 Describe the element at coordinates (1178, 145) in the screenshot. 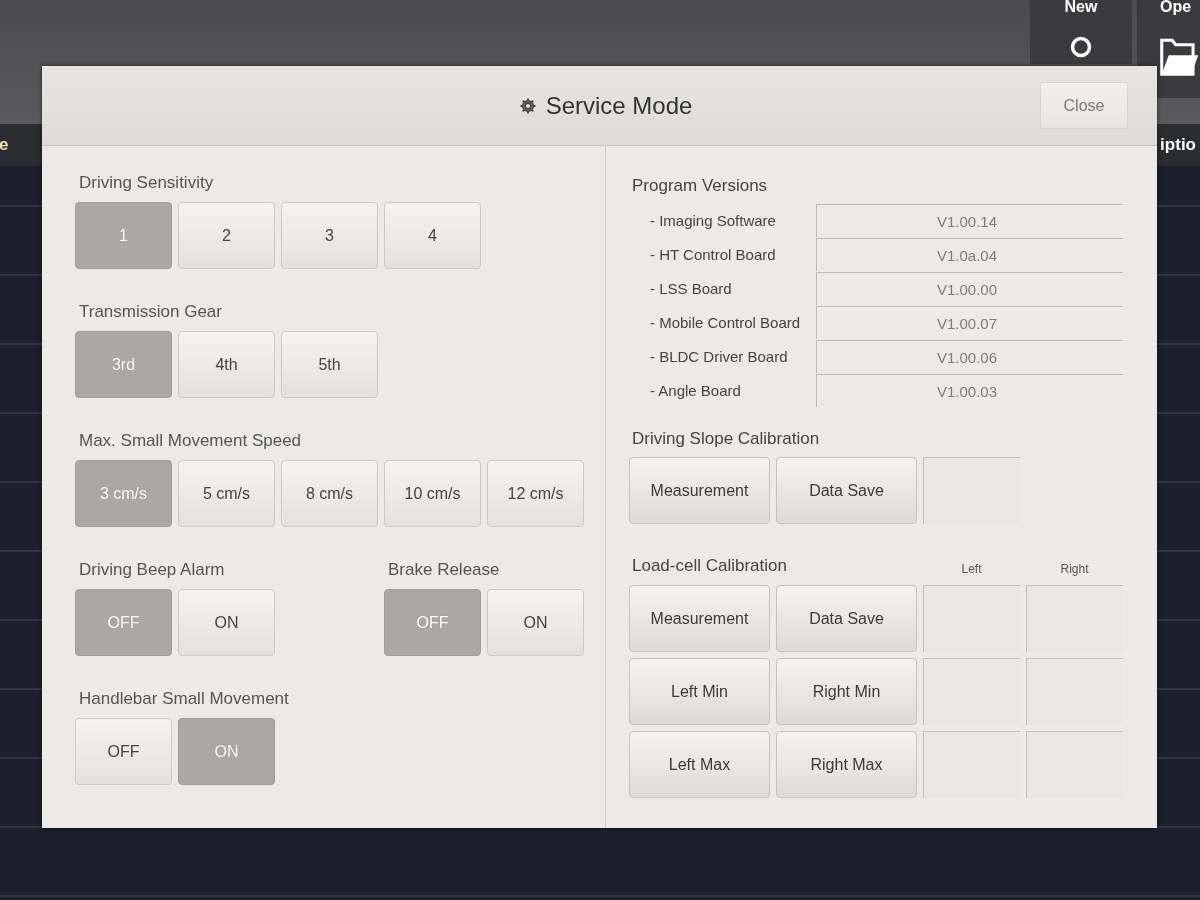

I see `partial-label: iptio` at that location.